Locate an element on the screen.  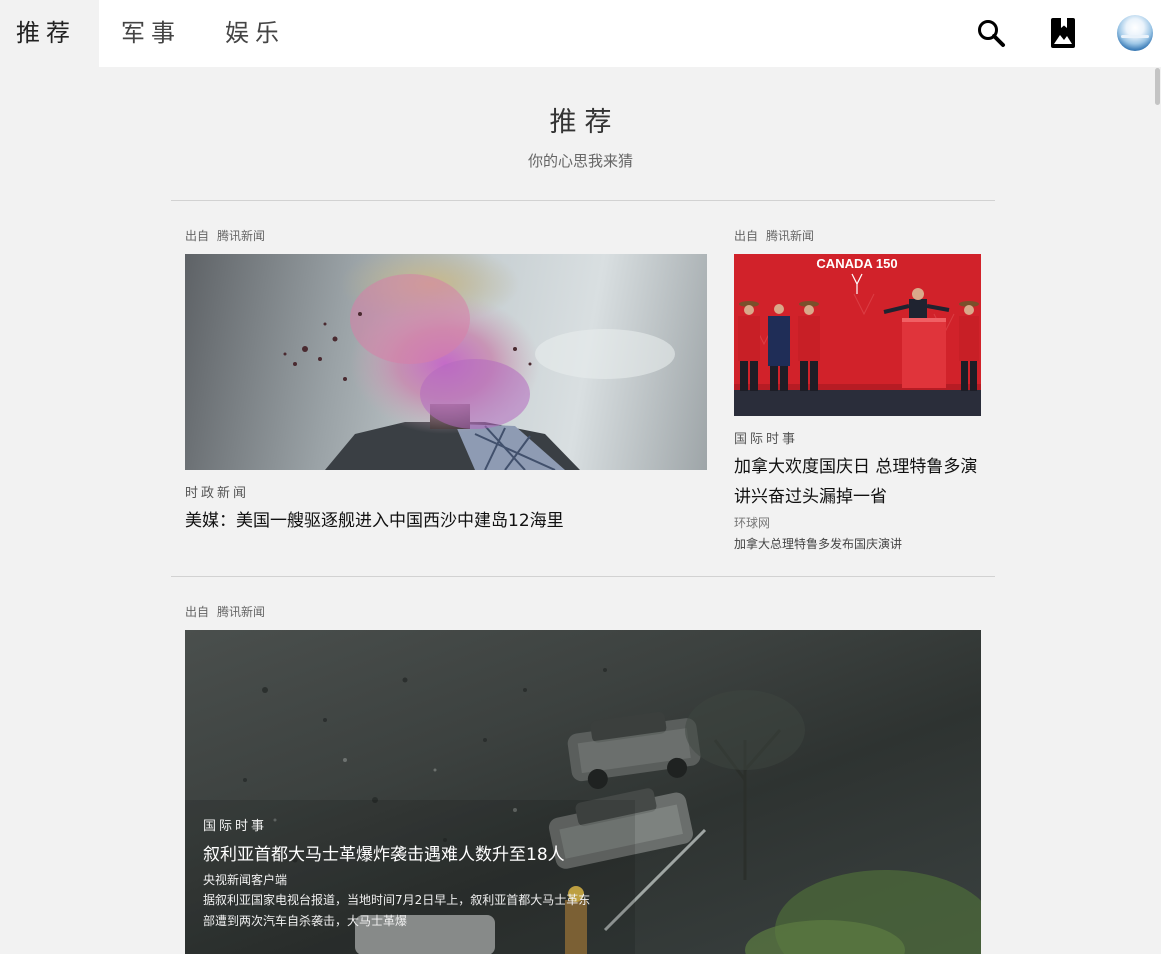
explosion-illustration is located at coordinates (479, 362).